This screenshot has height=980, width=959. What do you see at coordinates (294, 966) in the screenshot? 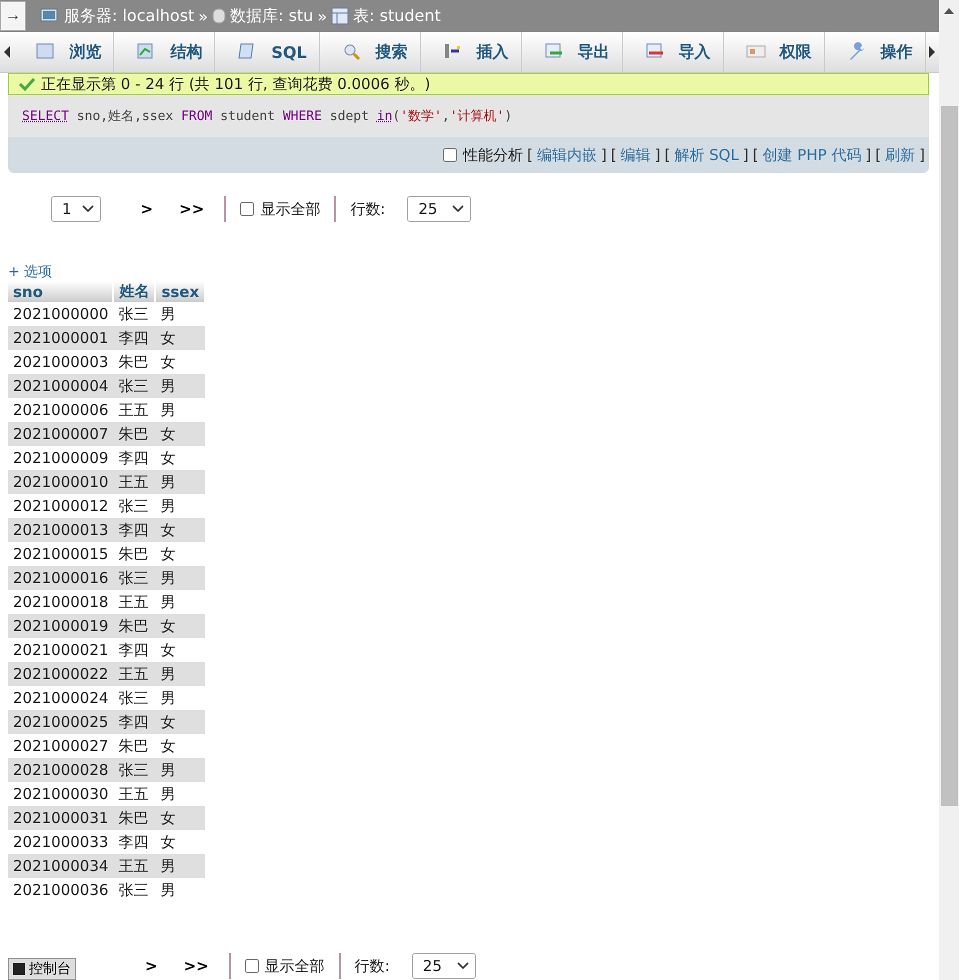
I see `show-all-label: 显示全部` at bounding box center [294, 966].